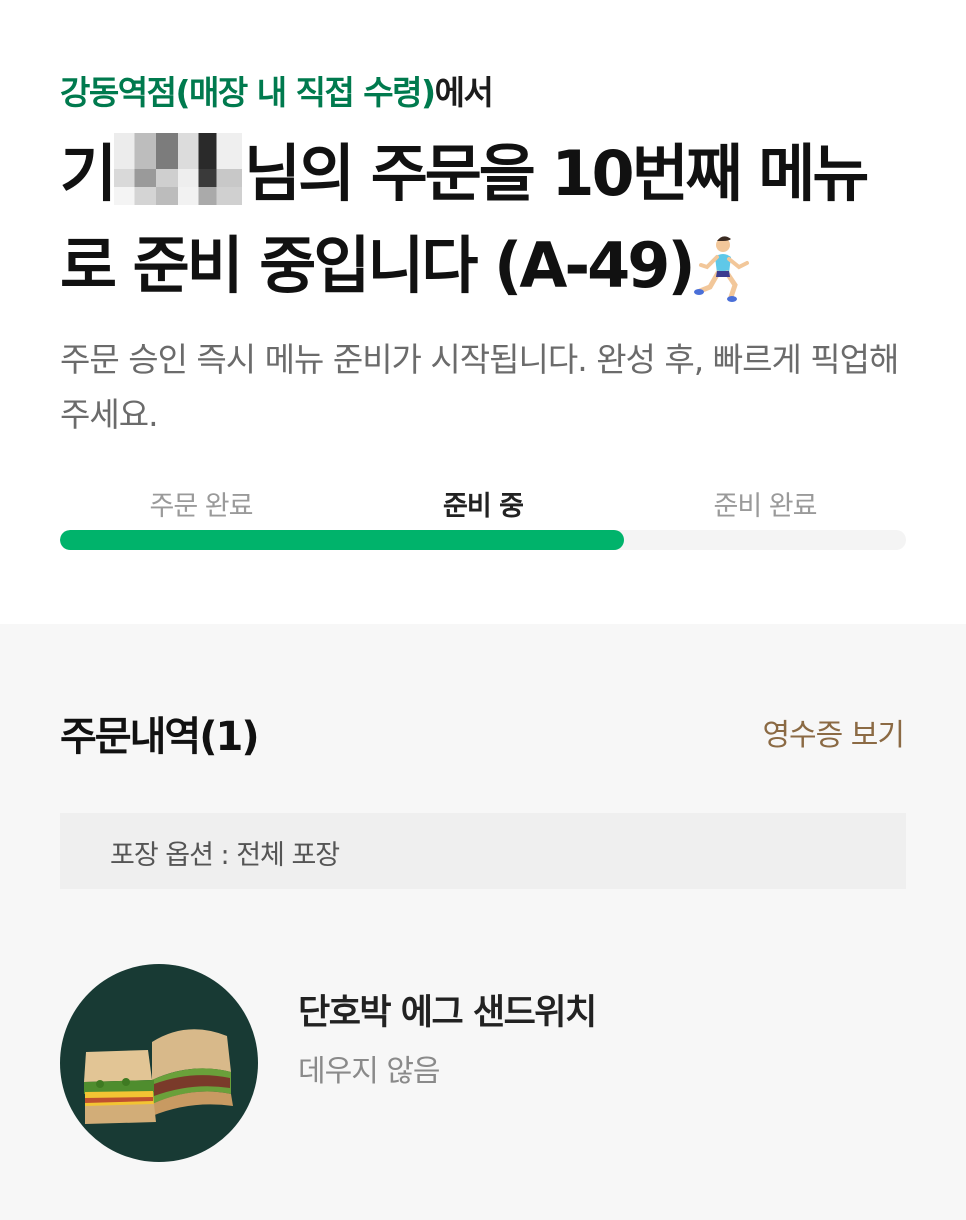 The width and height of the screenshot is (966, 1220). I want to click on progress-bar, so click(483, 540).